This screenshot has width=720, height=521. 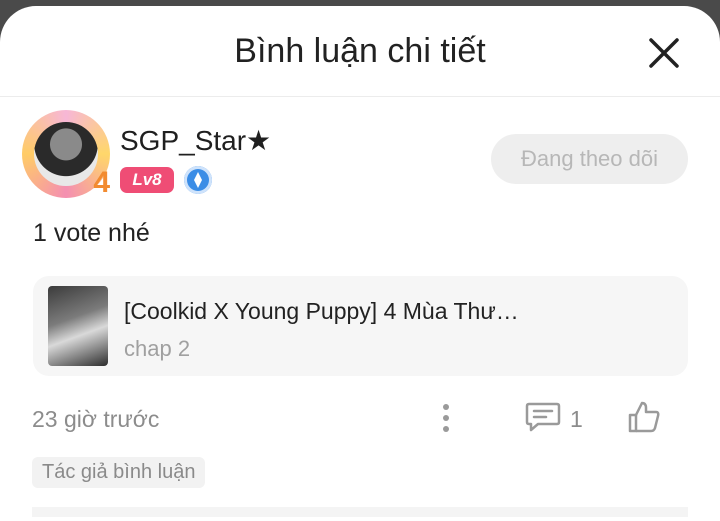 What do you see at coordinates (119, 472) in the screenshot?
I see `author-comment-tag: Tác giả bình luận` at bounding box center [119, 472].